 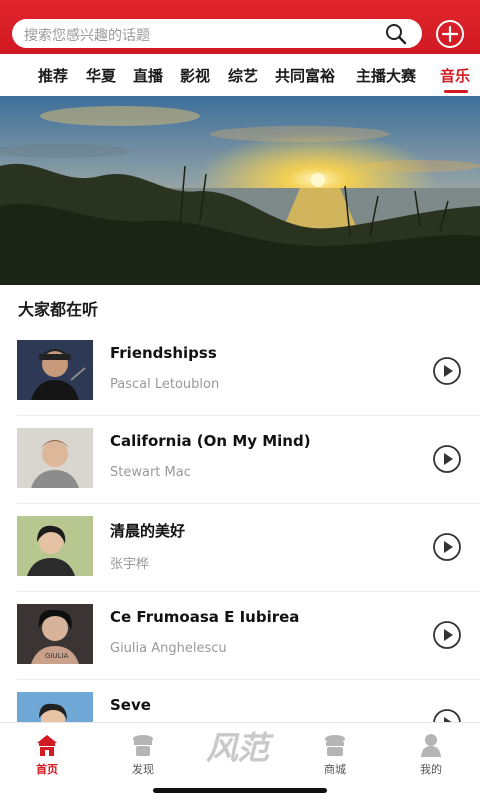 What do you see at coordinates (163, 353) in the screenshot?
I see `song-title: Friendshipss` at bounding box center [163, 353].